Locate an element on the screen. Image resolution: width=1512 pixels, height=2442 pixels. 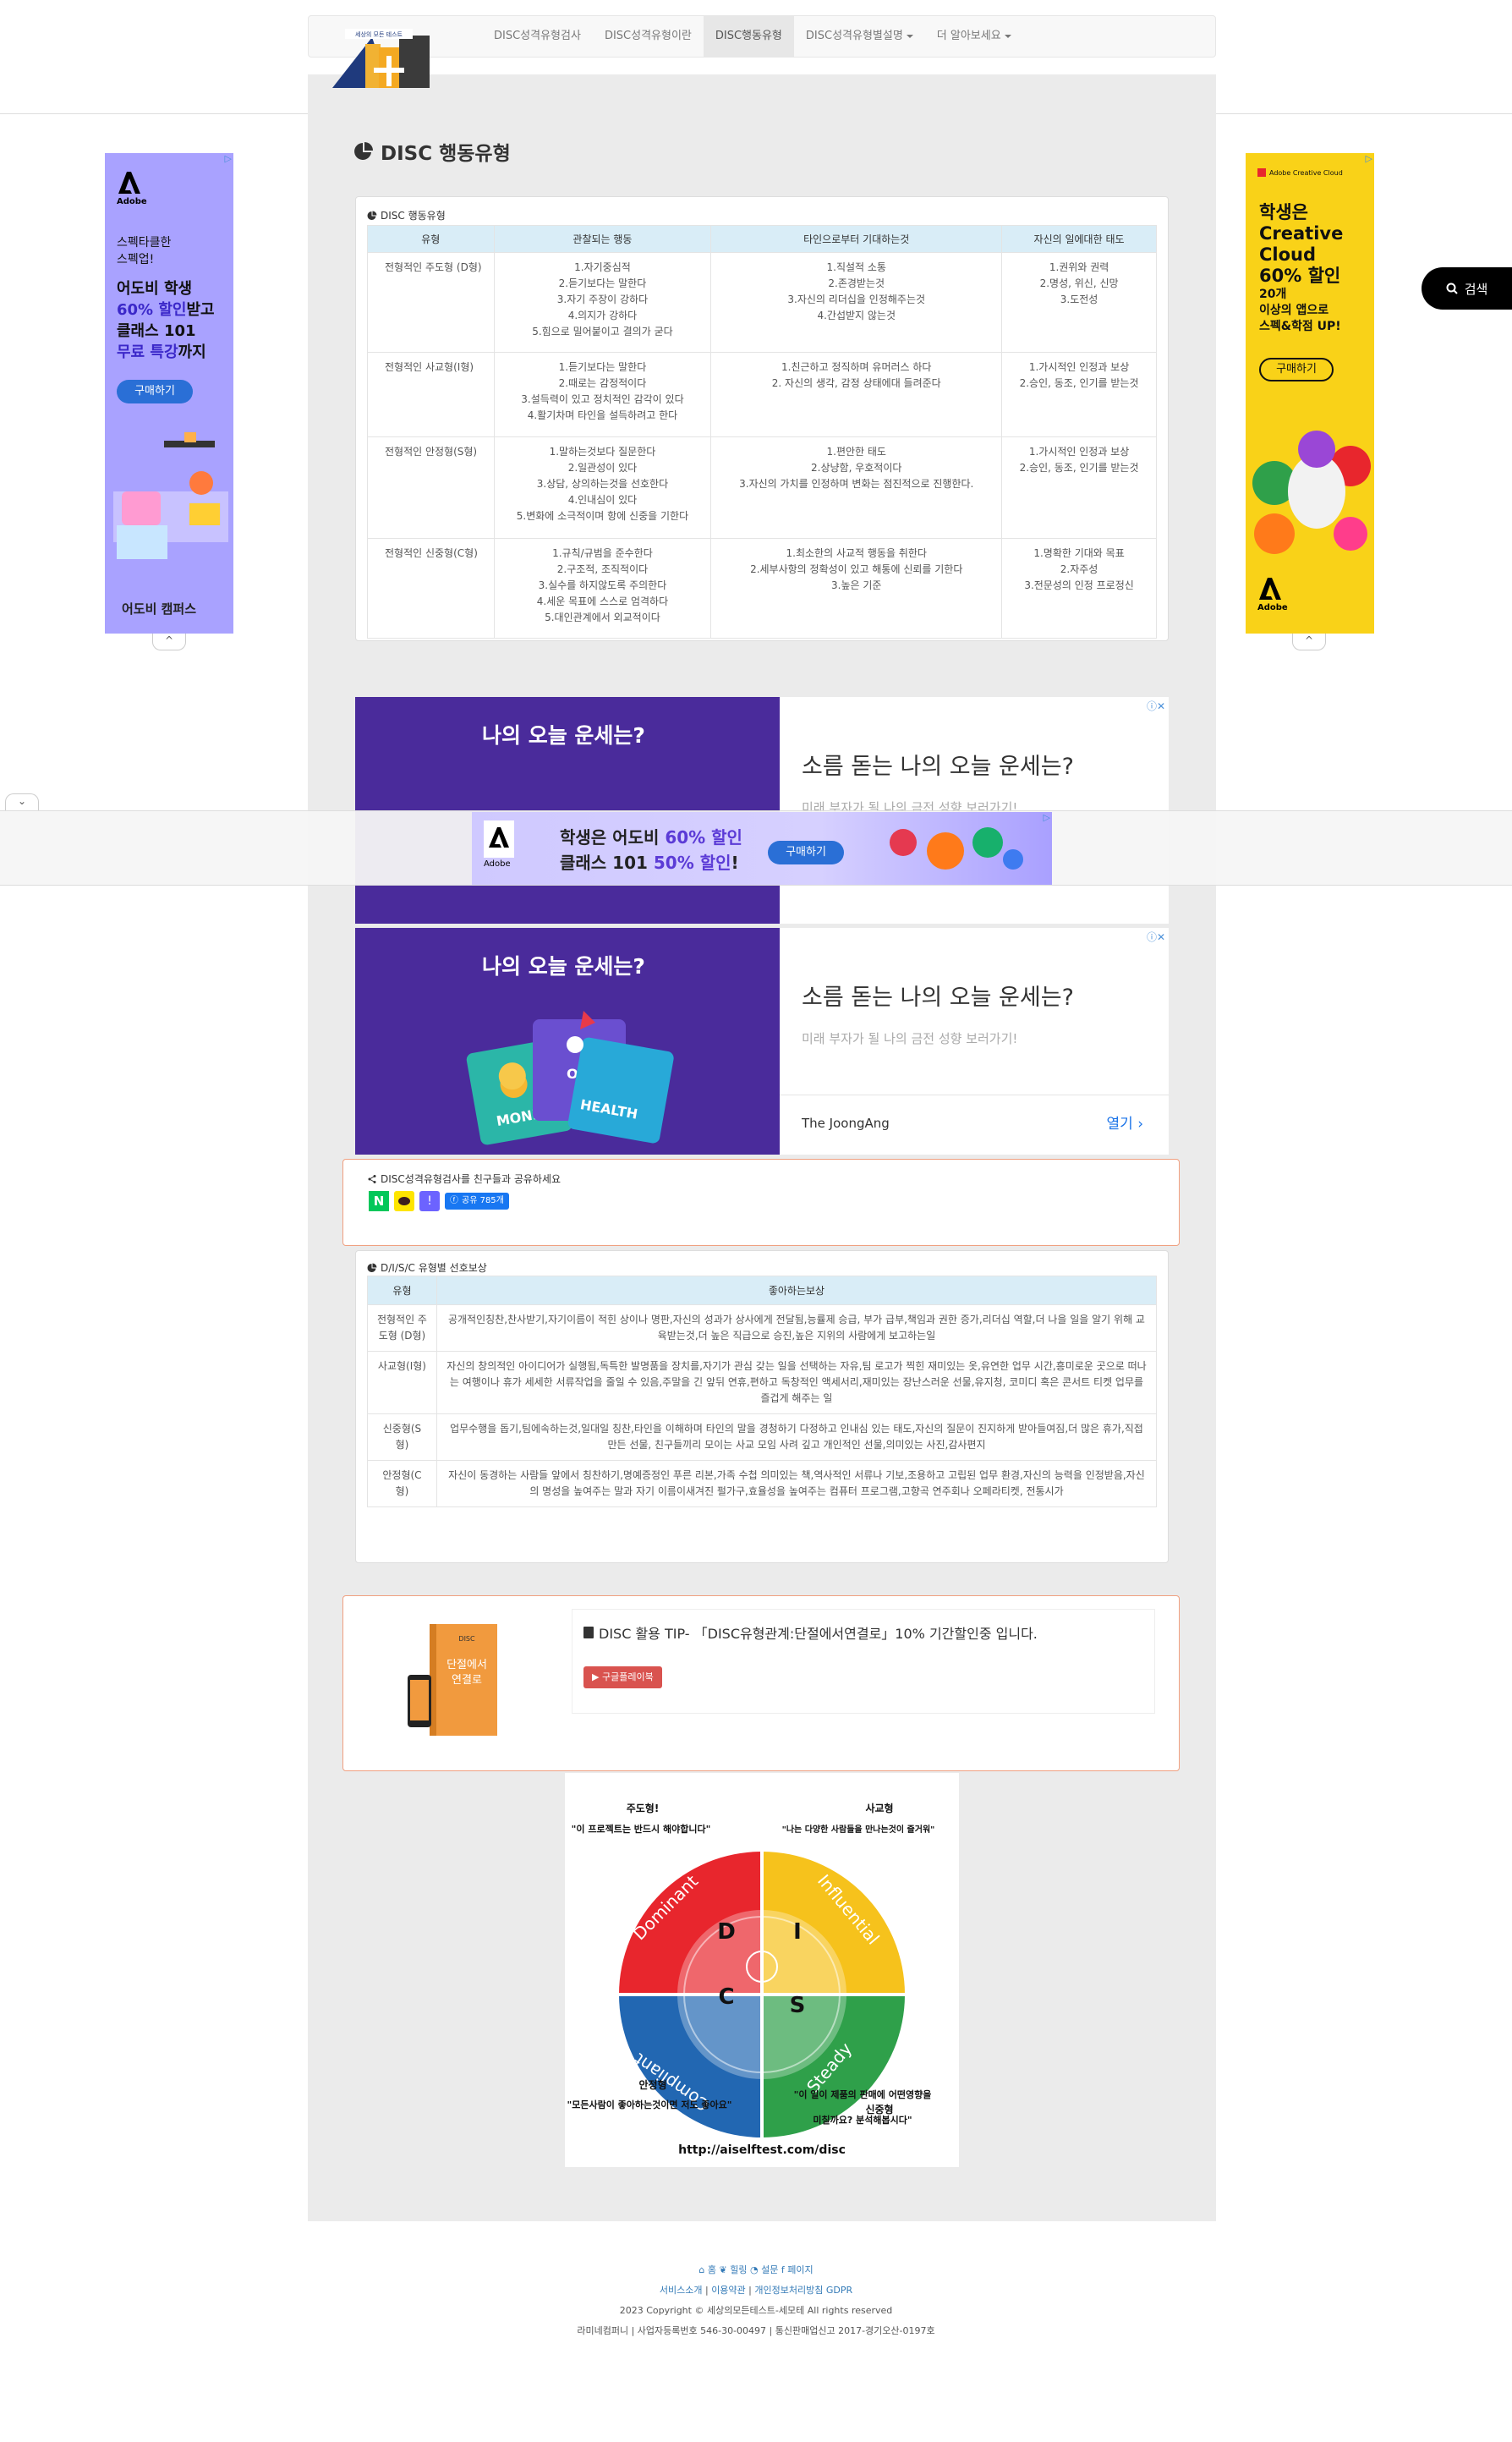
ad-open-label: 열기 is located at coordinates (1119, 1125).